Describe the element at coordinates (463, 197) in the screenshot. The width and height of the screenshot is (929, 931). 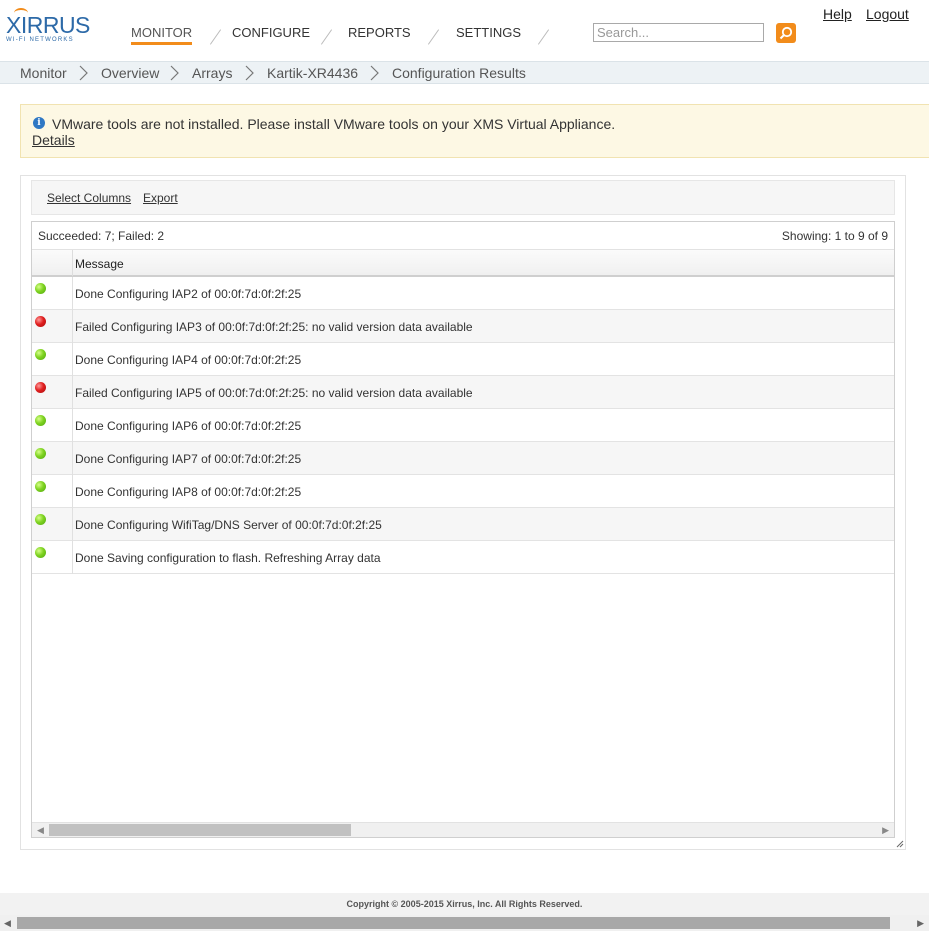
I see `grid-toolbar: Select Columns Export` at that location.